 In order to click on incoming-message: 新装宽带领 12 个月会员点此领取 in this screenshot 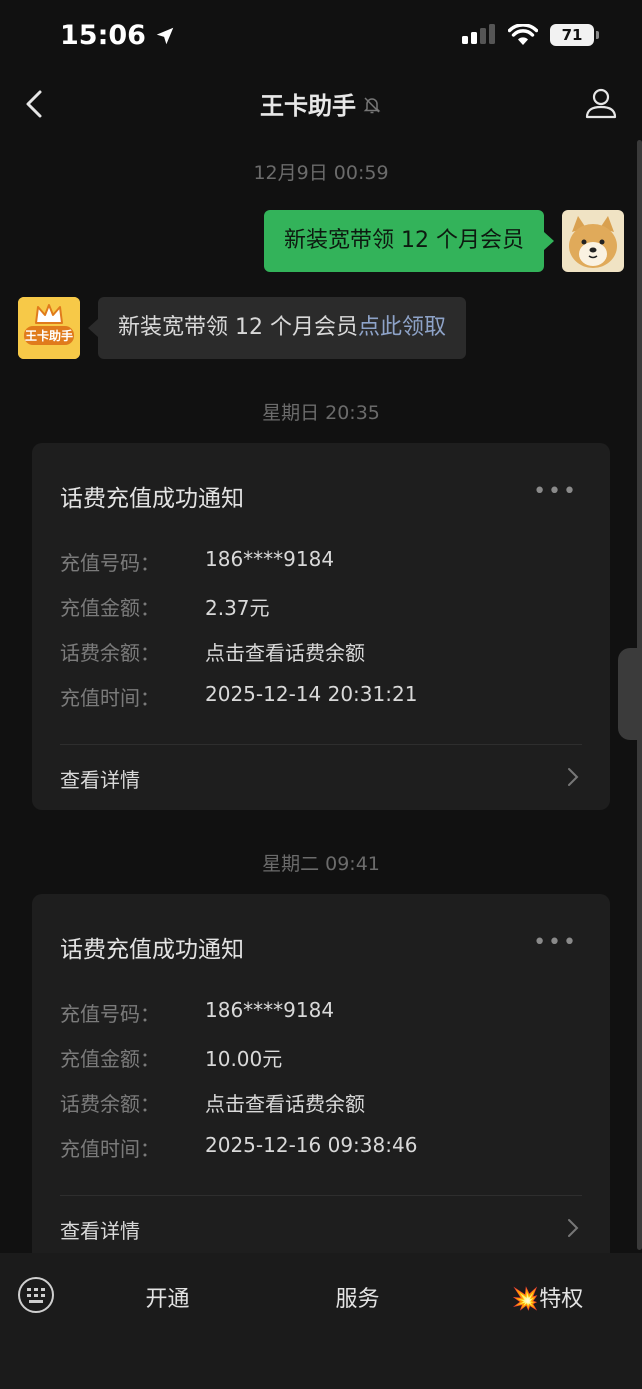, I will do `click(277, 328)`.